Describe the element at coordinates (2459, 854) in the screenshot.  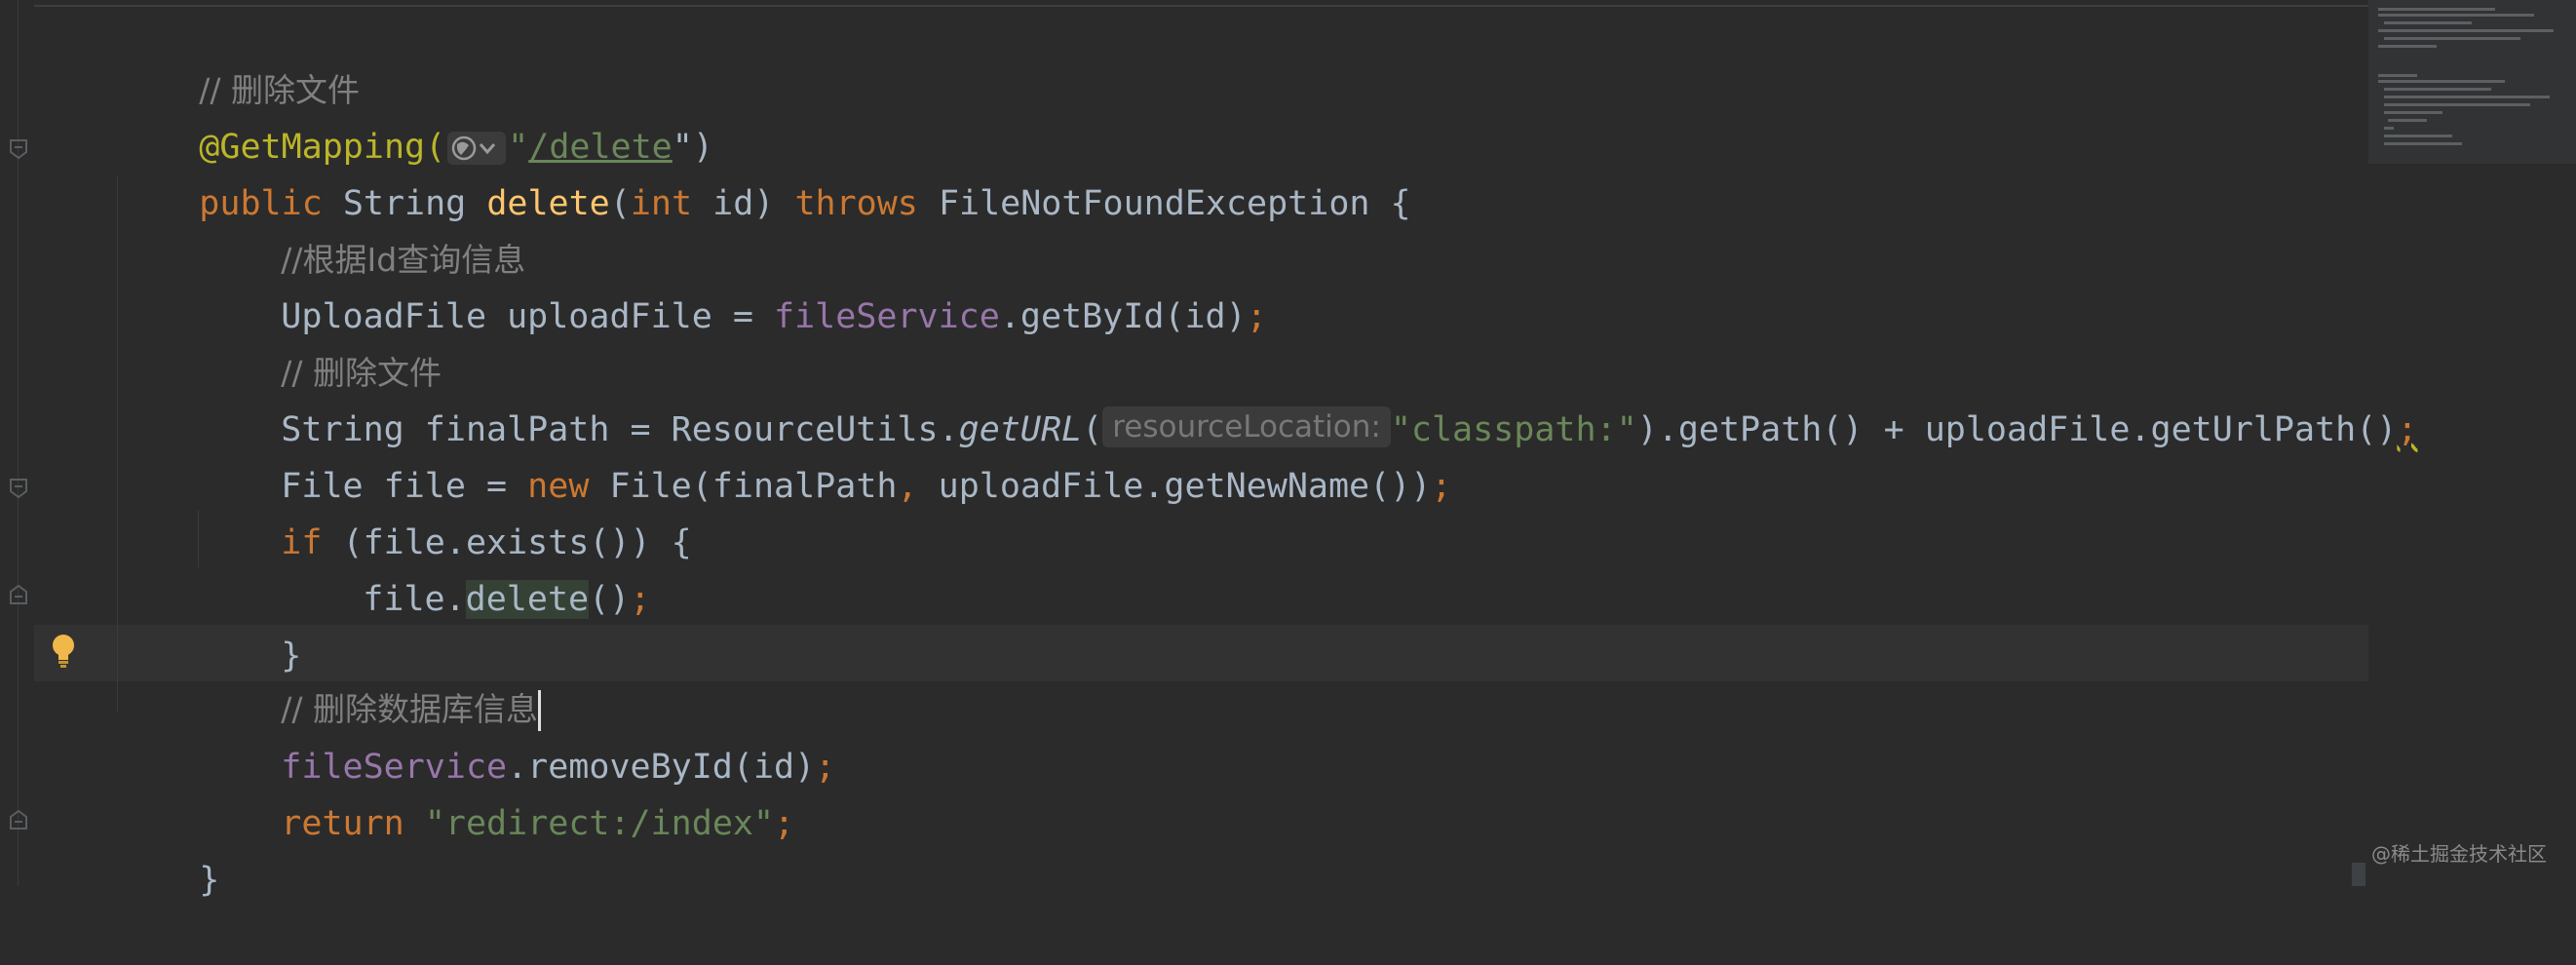
I see `watermark: @稀土掘金技术社区` at that location.